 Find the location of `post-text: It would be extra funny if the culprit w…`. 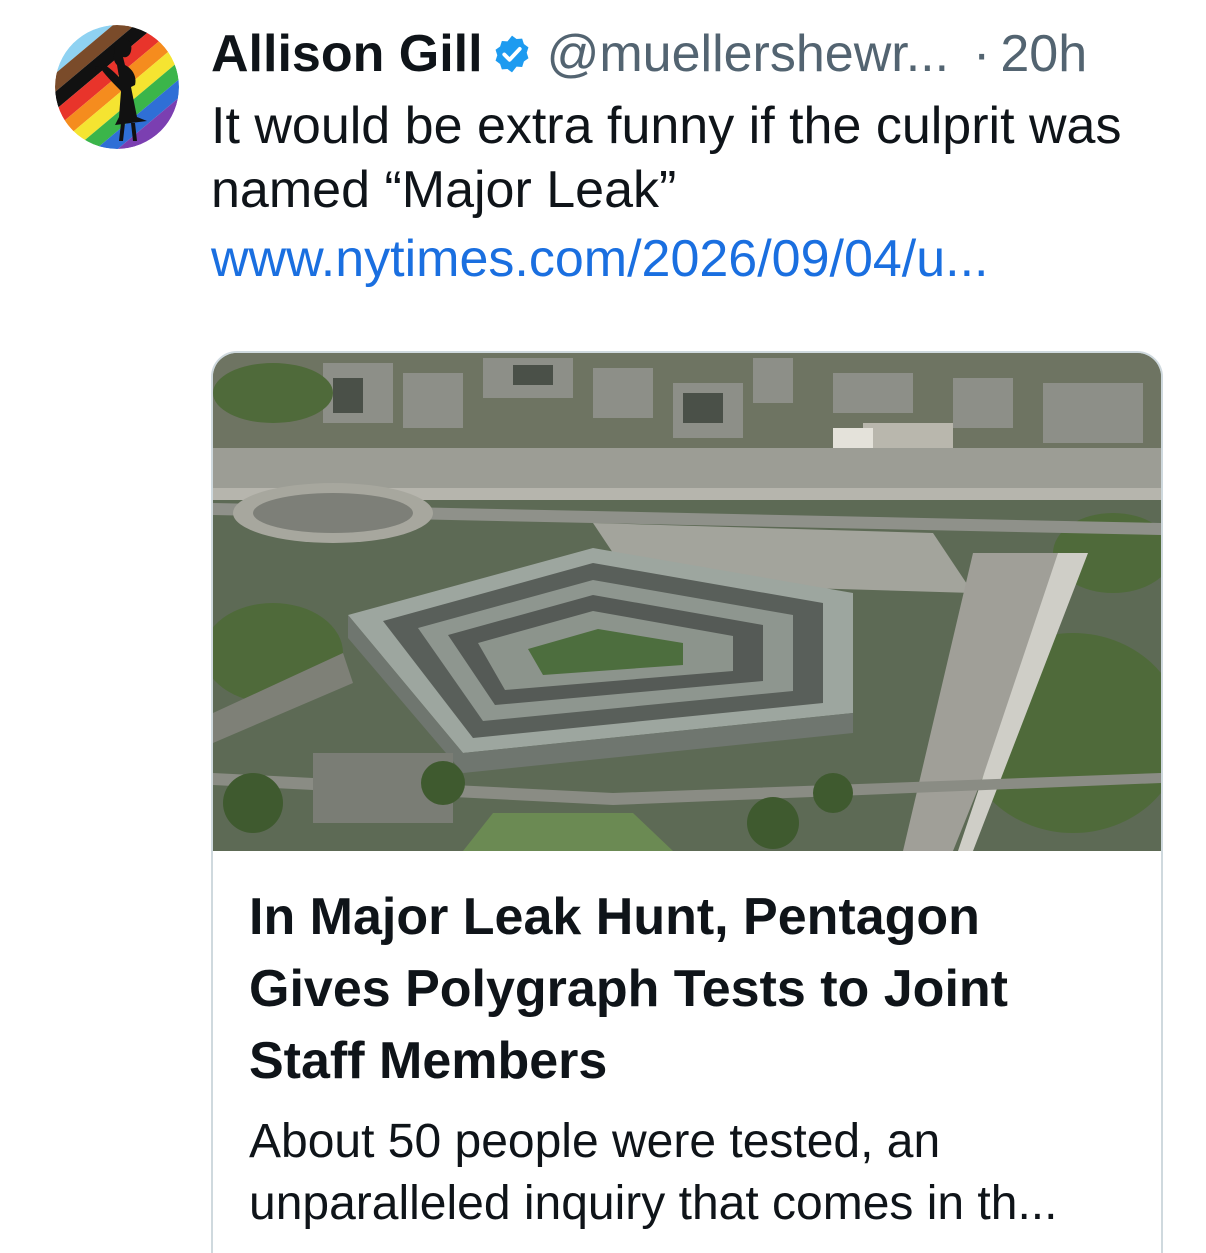

post-text: It would be extra funny if the culprit w… is located at coordinates (666, 158).